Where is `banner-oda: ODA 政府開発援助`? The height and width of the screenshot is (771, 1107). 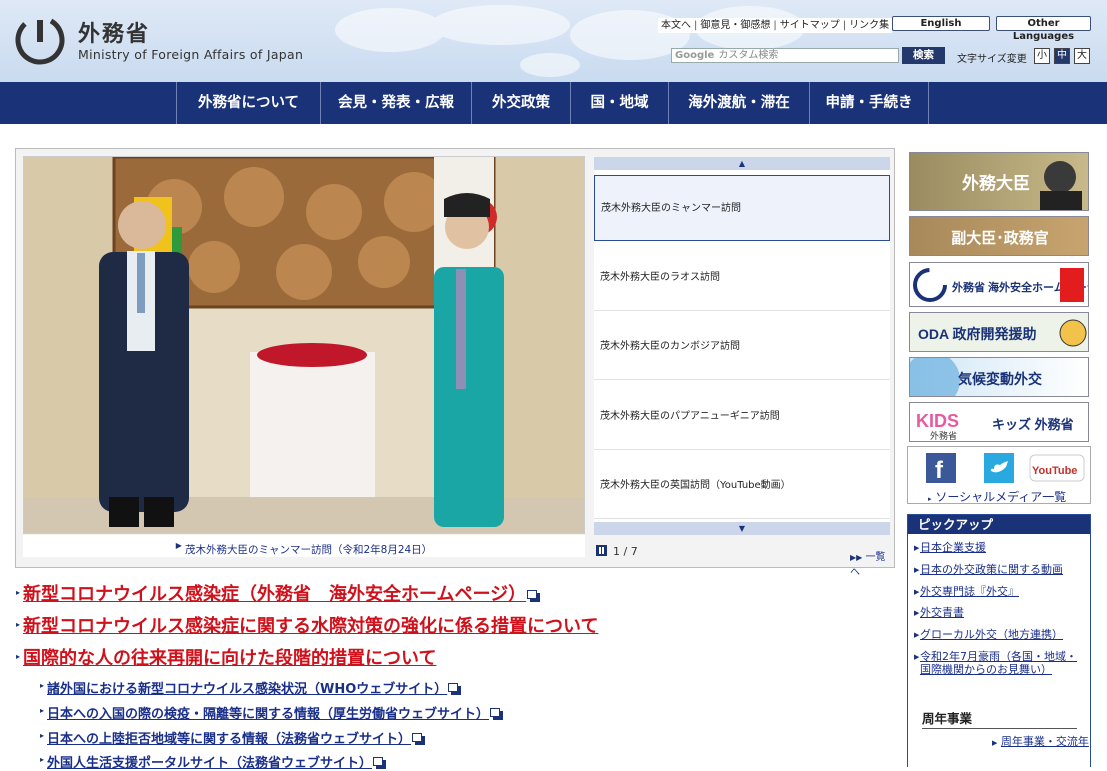 banner-oda: ODA 政府開発援助 is located at coordinates (999, 332).